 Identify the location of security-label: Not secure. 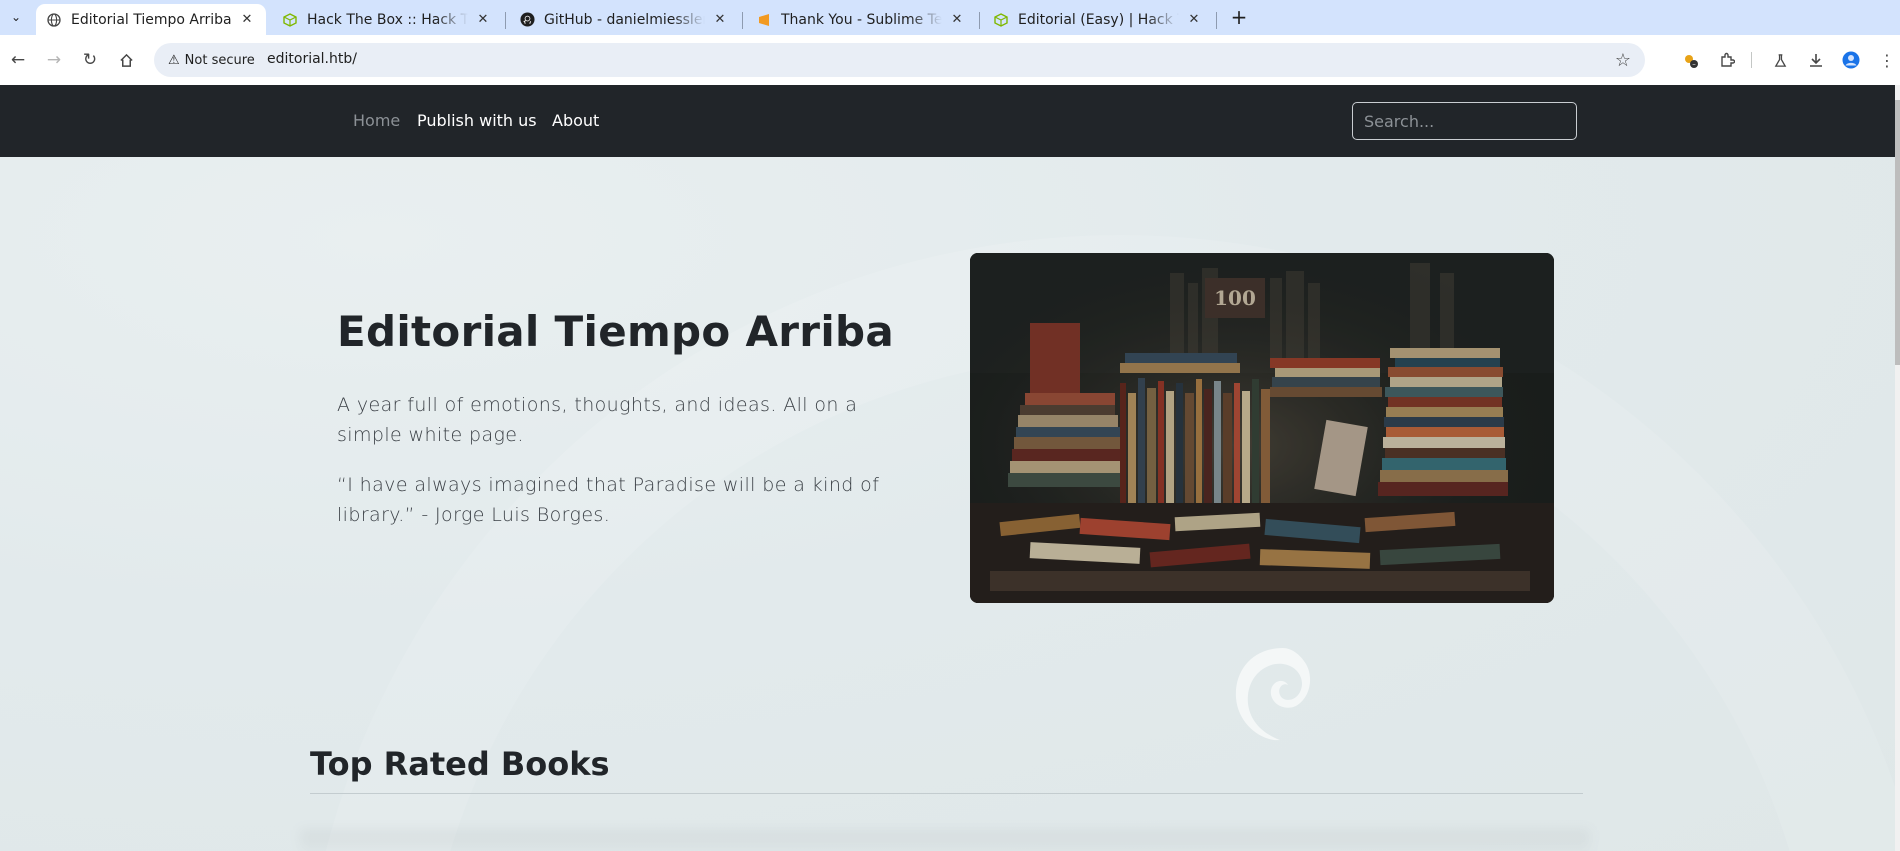
(219, 60).